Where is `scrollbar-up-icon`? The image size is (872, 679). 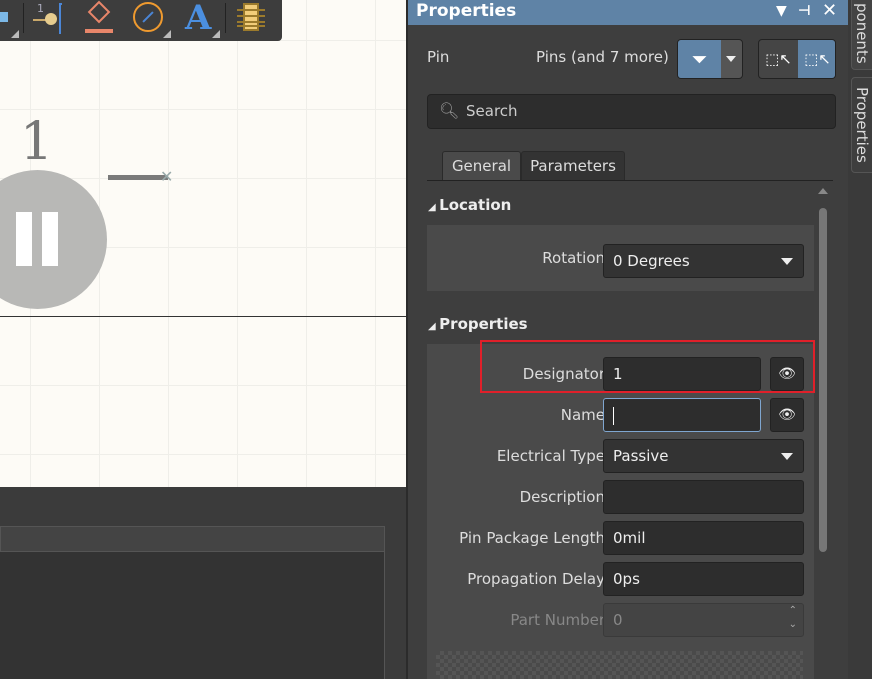
scrollbar-up-icon is located at coordinates (823, 191).